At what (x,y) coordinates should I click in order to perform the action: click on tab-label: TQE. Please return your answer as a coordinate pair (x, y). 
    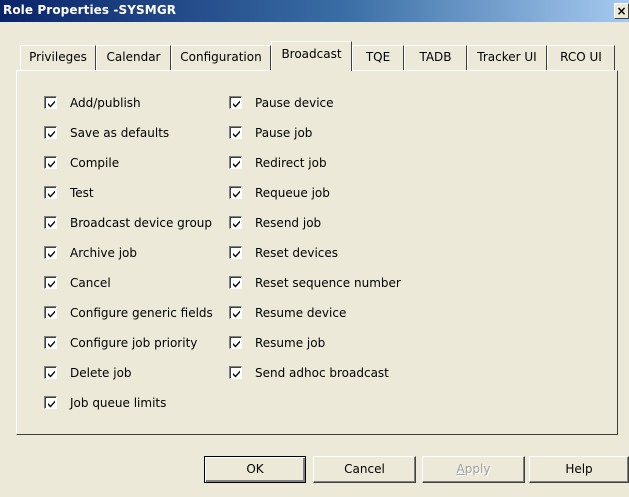
    Looking at the image, I should click on (378, 57).